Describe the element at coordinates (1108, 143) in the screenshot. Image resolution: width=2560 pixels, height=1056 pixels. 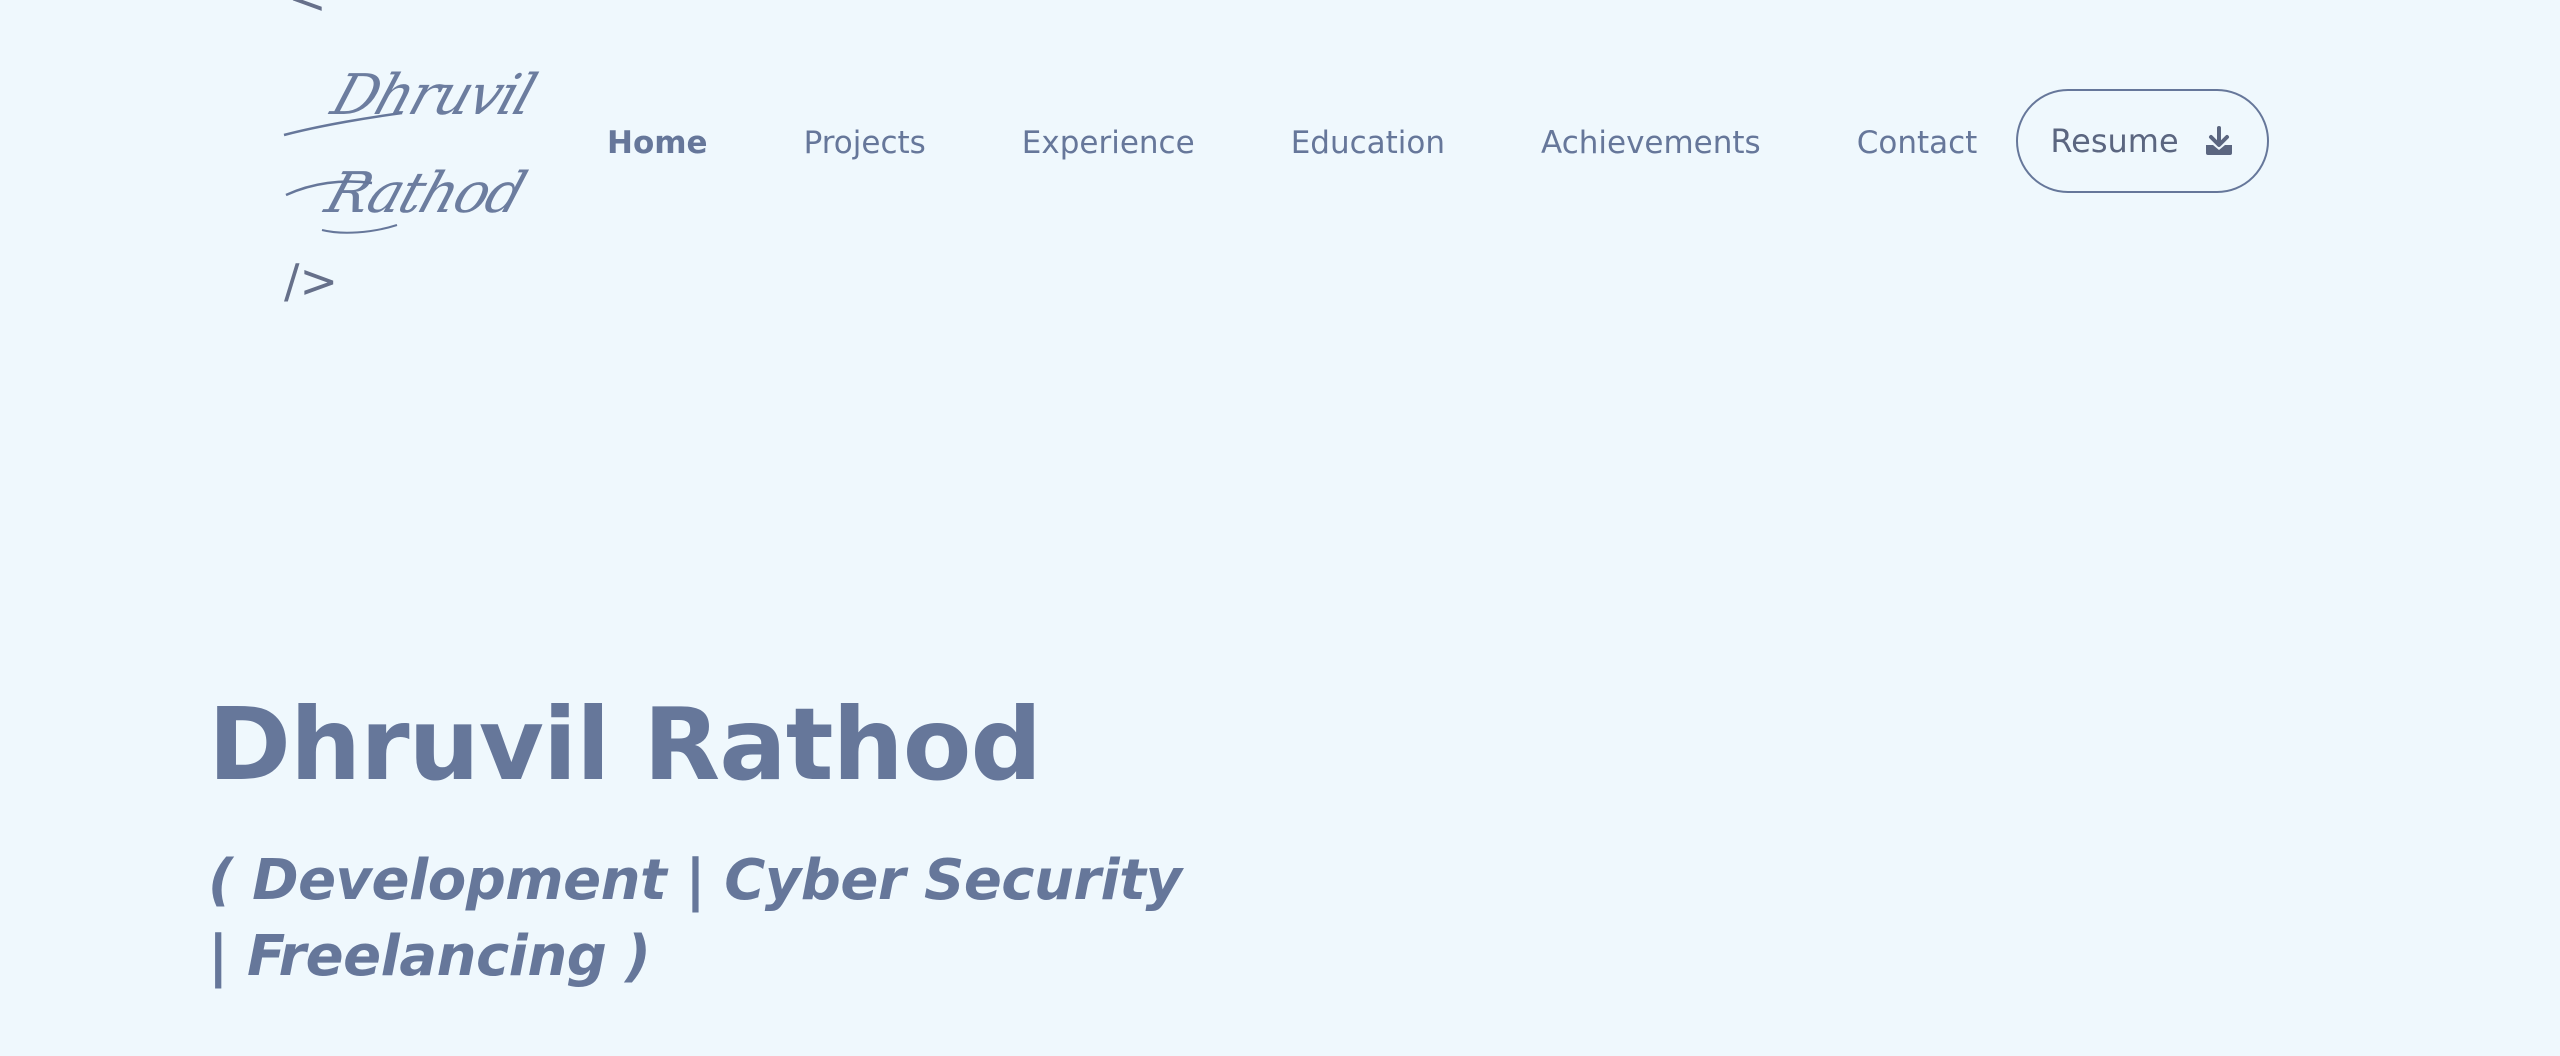
I see `nav-item-experience: Experience` at that location.